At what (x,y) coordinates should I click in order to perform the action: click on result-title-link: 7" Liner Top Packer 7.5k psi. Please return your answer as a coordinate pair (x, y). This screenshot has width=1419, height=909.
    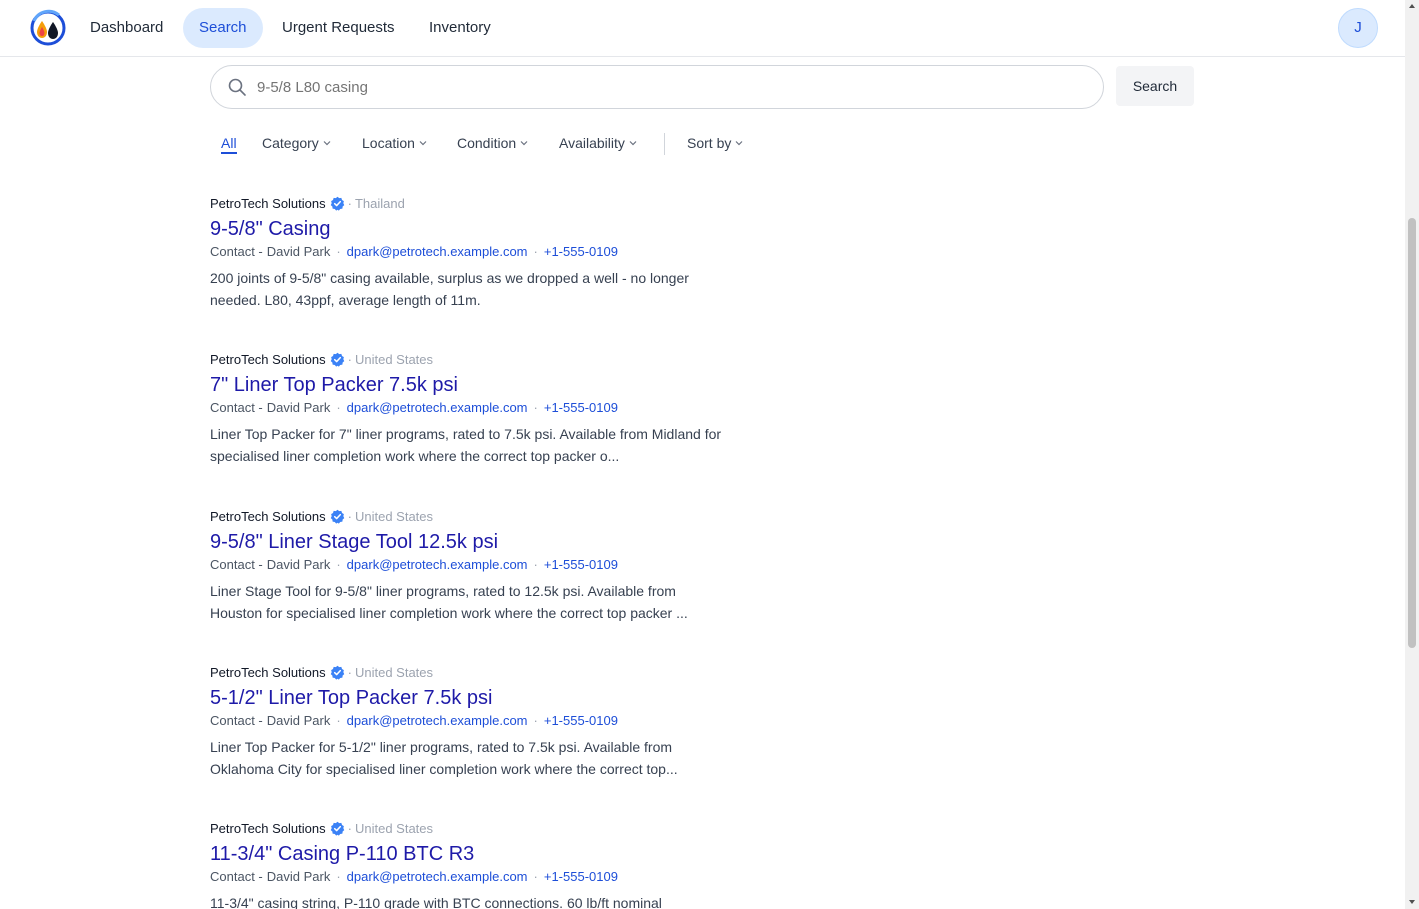
    Looking at the image, I should click on (475, 385).